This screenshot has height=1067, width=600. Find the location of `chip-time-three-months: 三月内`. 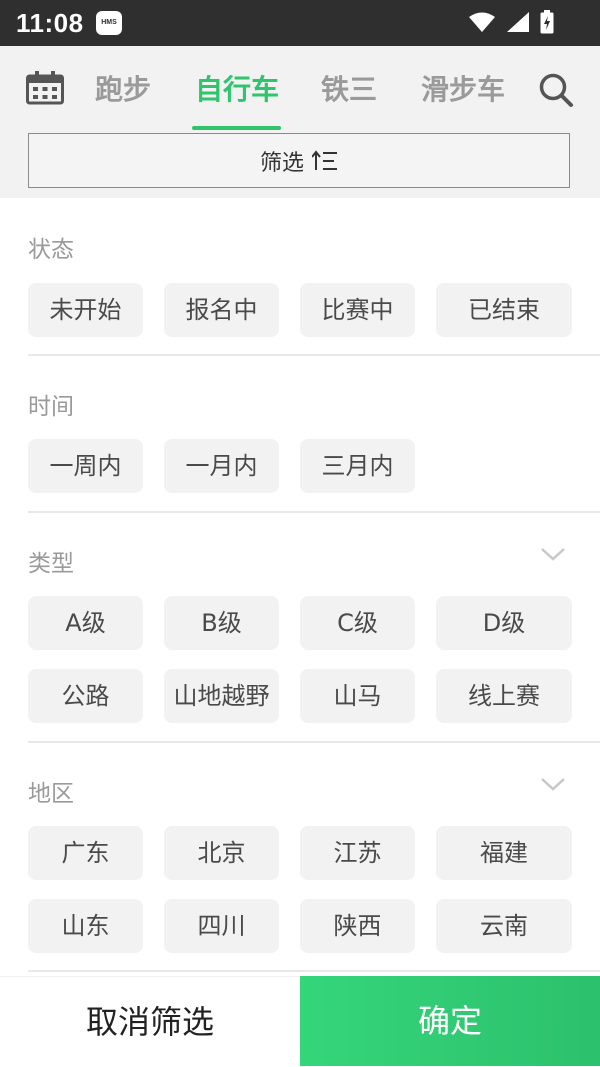

chip-time-three-months: 三月内 is located at coordinates (357, 466).